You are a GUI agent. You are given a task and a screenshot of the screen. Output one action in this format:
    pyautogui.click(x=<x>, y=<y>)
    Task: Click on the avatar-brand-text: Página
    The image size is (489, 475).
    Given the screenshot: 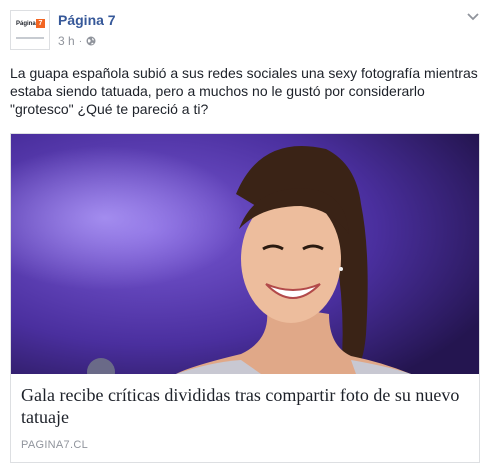 What is the action you would take?
    pyautogui.click(x=26, y=24)
    